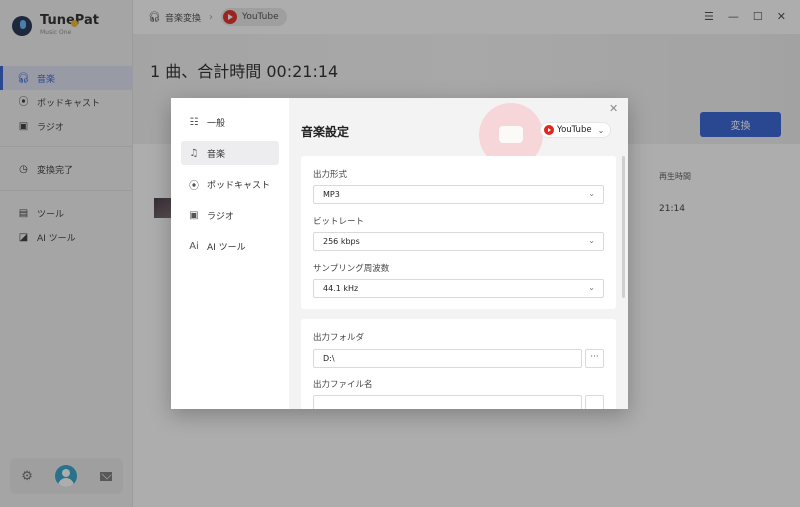  Describe the element at coordinates (194, 186) in the screenshot. I see `podcast-icon: ⦿` at that location.